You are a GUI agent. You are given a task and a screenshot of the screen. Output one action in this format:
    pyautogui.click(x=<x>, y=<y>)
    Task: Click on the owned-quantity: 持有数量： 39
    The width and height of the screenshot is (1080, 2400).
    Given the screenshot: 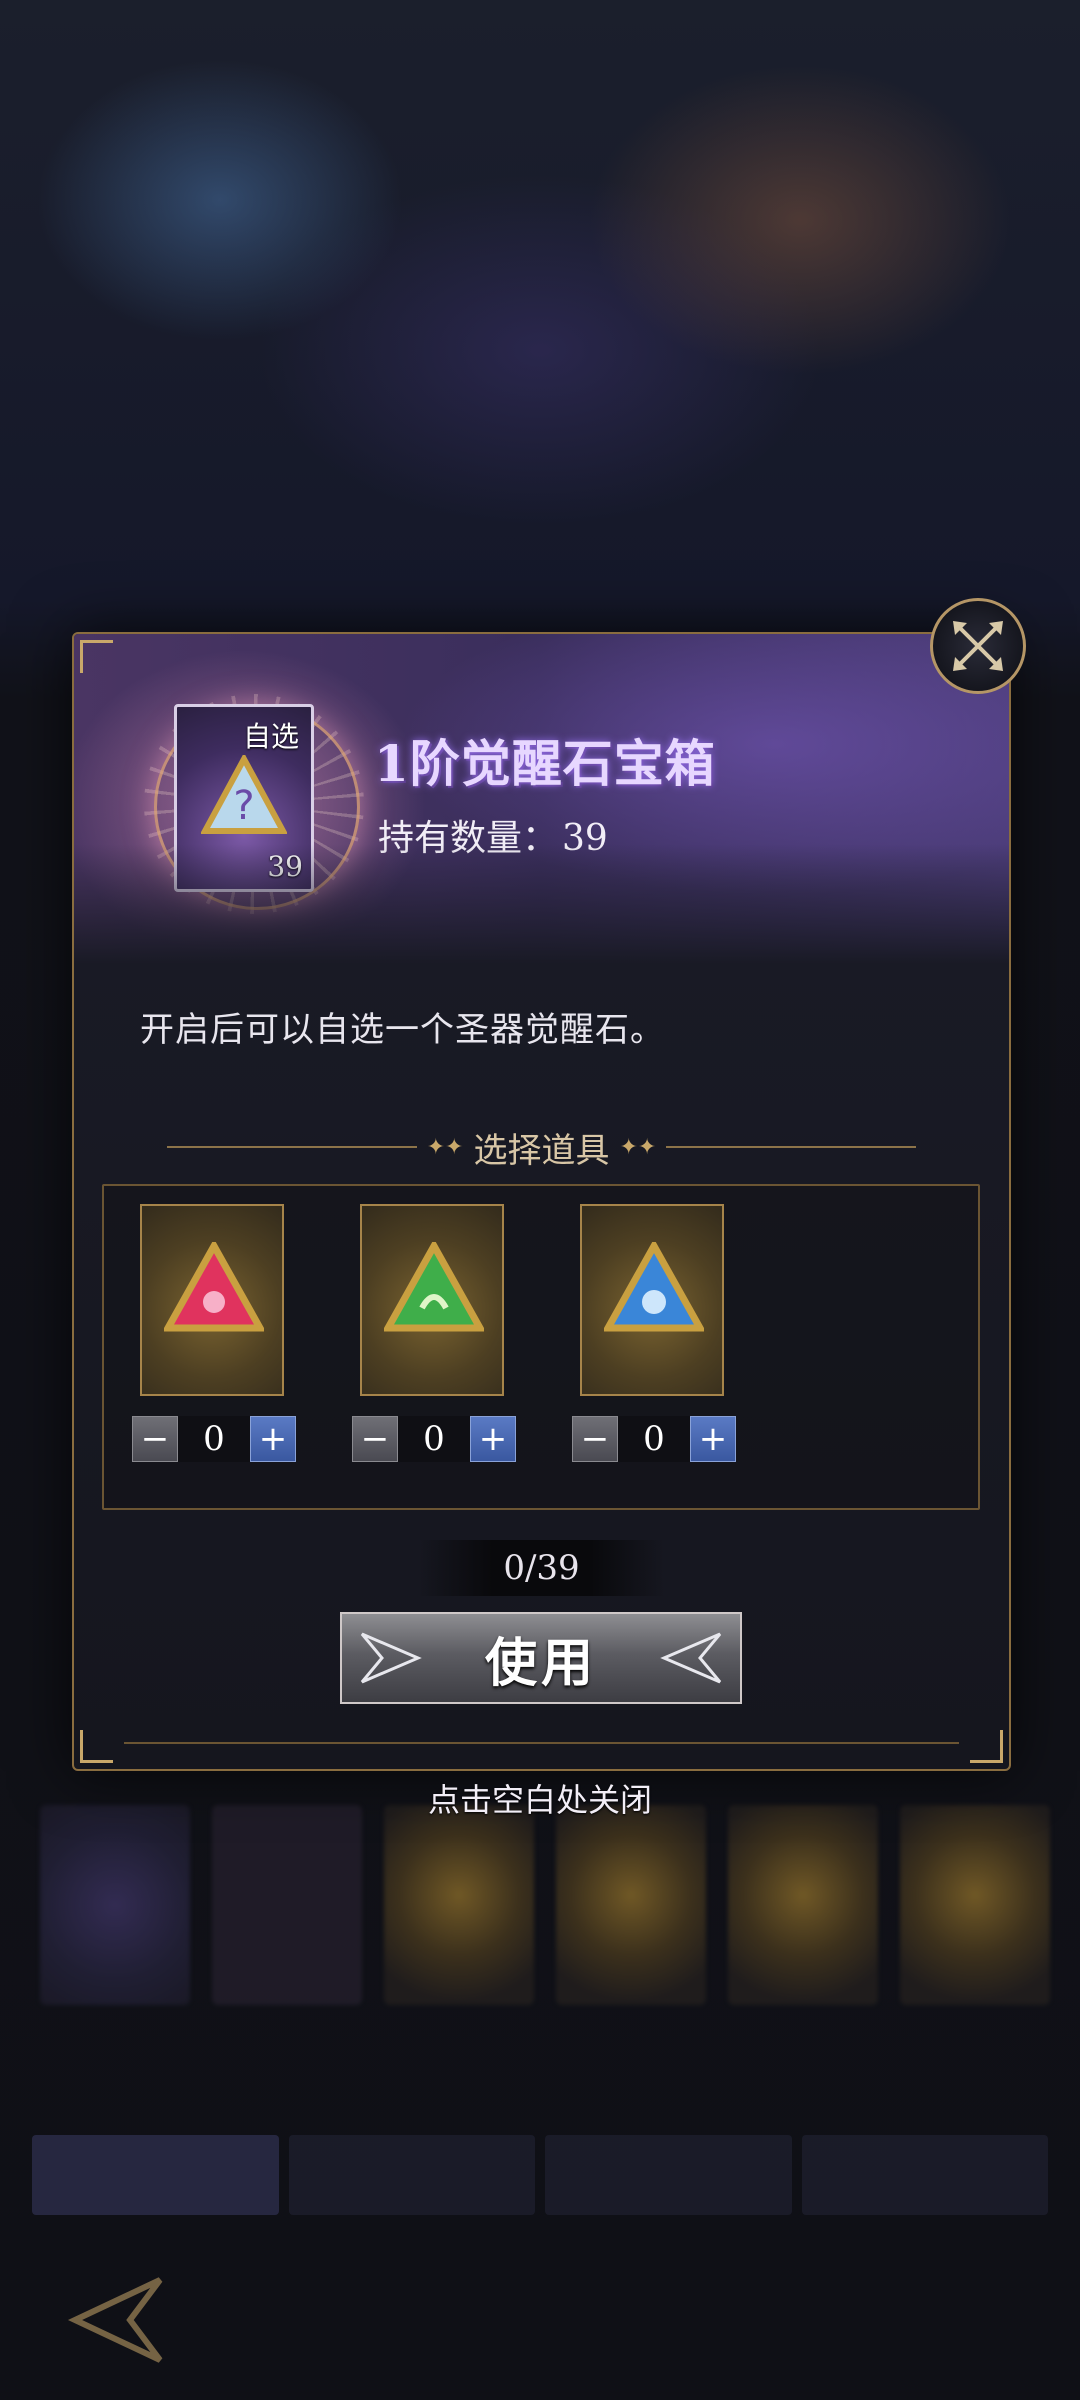 What is the action you would take?
    pyautogui.click(x=491, y=835)
    